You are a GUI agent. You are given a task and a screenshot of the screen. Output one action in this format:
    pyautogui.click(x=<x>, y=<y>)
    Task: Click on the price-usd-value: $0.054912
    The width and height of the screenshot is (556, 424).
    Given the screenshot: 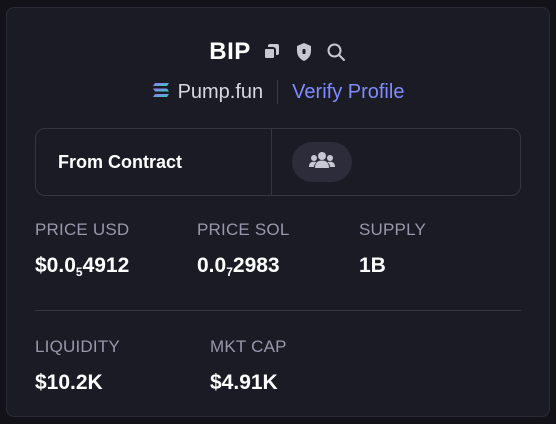 What is the action you would take?
    pyautogui.click(x=82, y=266)
    